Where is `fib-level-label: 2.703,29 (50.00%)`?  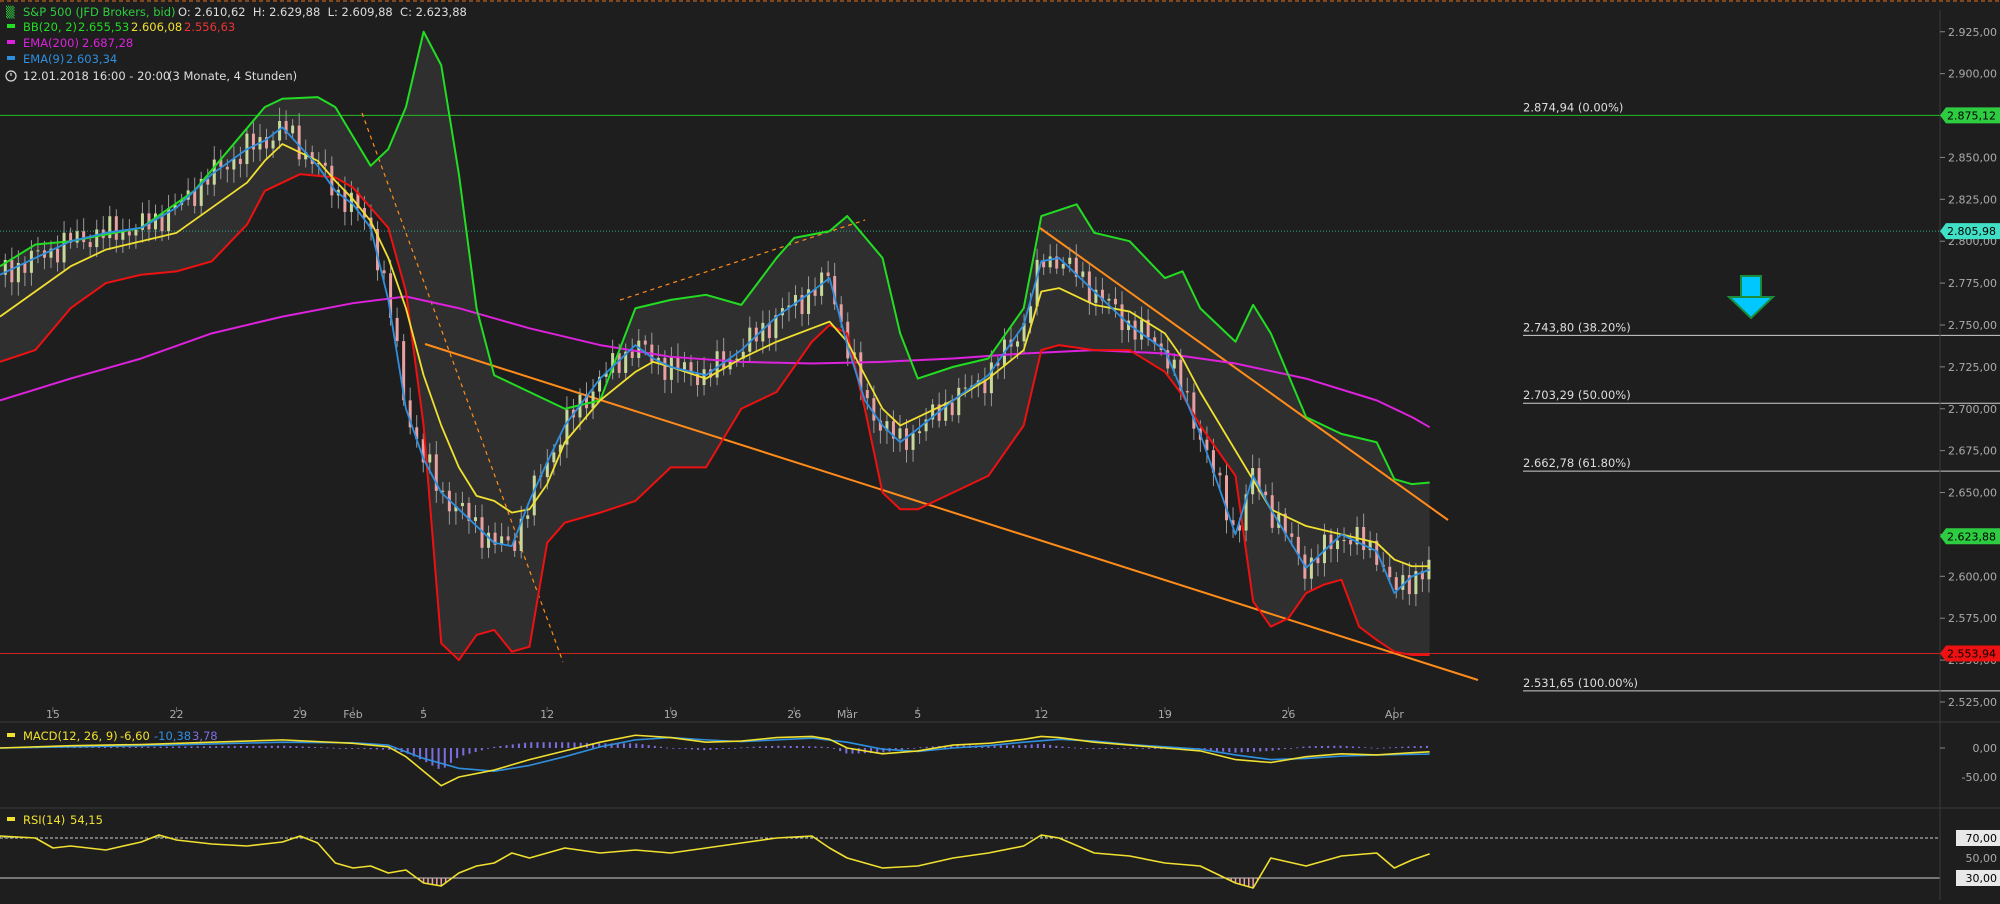
fib-level-label: 2.703,29 (50.00%) is located at coordinates (1577, 395).